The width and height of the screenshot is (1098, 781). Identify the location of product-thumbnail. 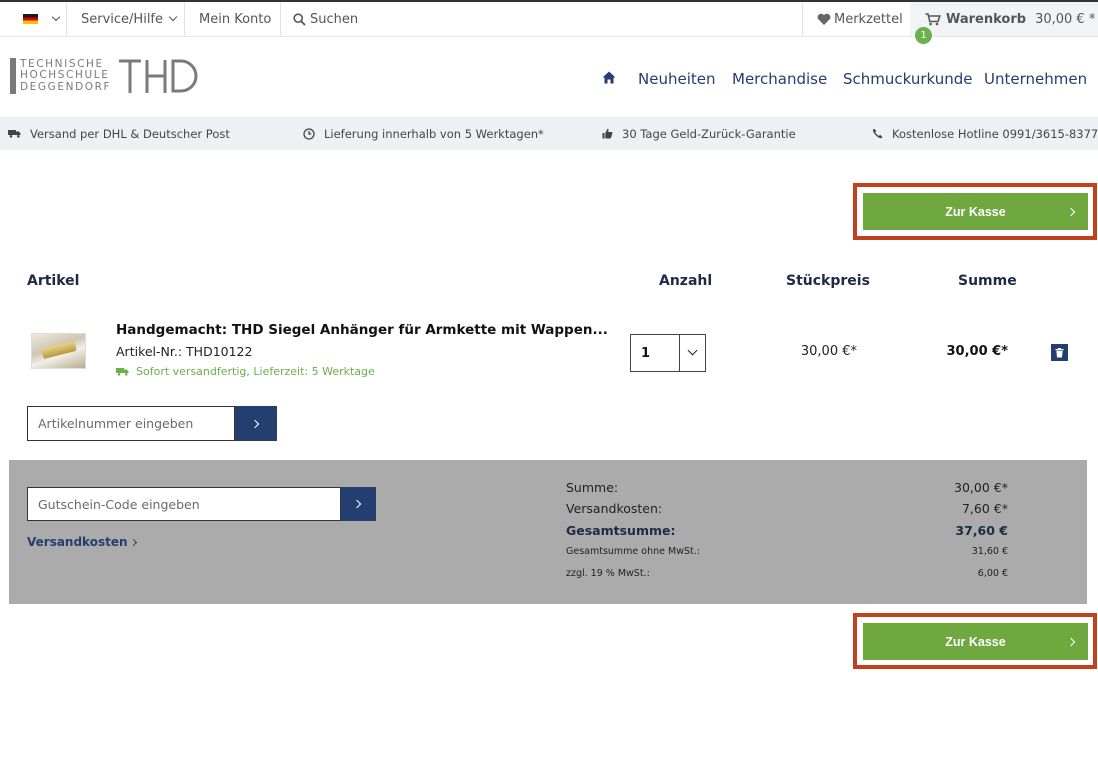
(58, 351).